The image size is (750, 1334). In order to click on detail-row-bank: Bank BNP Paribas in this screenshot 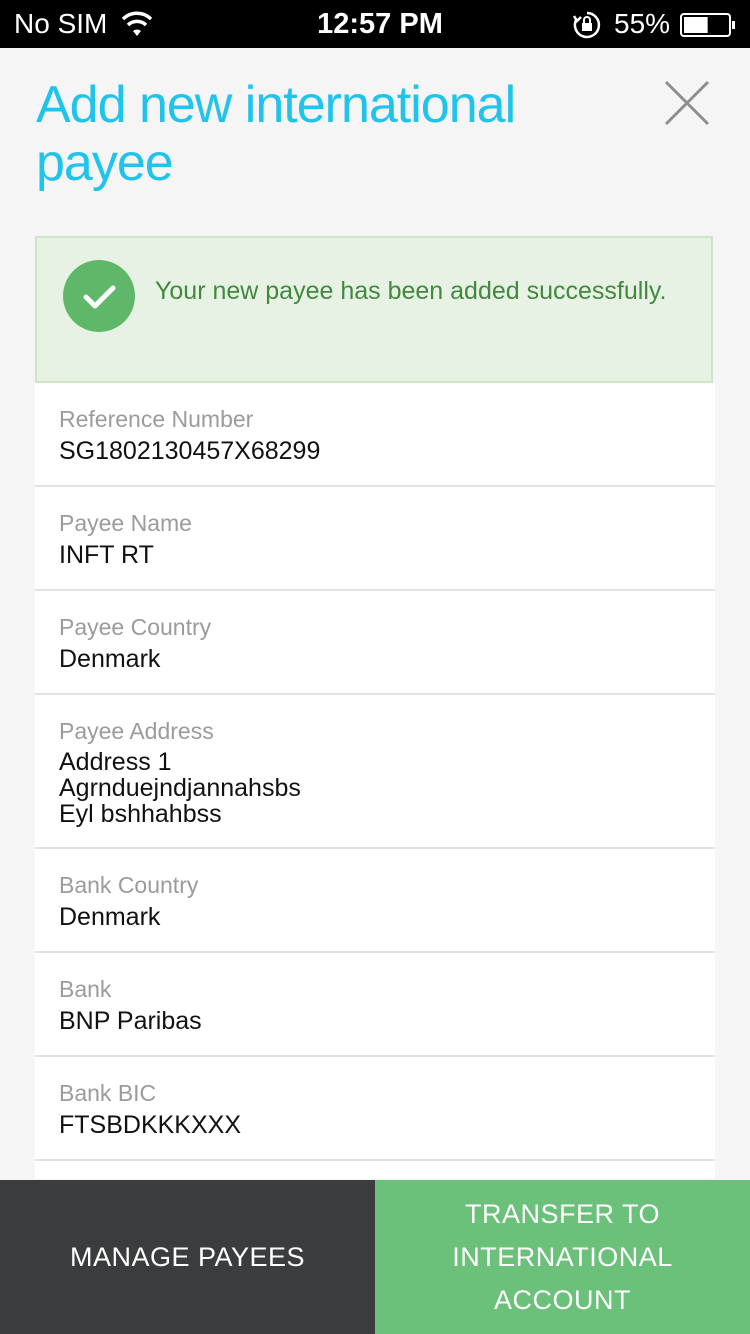, I will do `click(375, 1005)`.